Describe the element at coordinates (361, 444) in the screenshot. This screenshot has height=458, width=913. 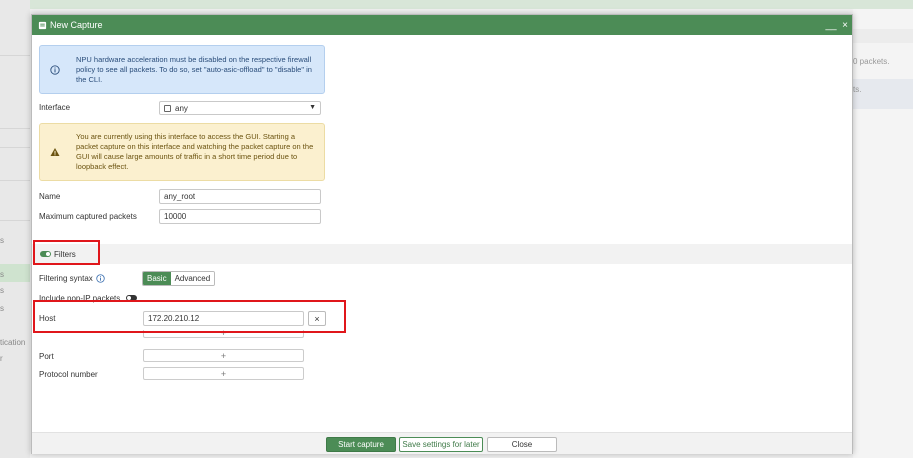
I see `start-capture-button: Start capture` at that location.